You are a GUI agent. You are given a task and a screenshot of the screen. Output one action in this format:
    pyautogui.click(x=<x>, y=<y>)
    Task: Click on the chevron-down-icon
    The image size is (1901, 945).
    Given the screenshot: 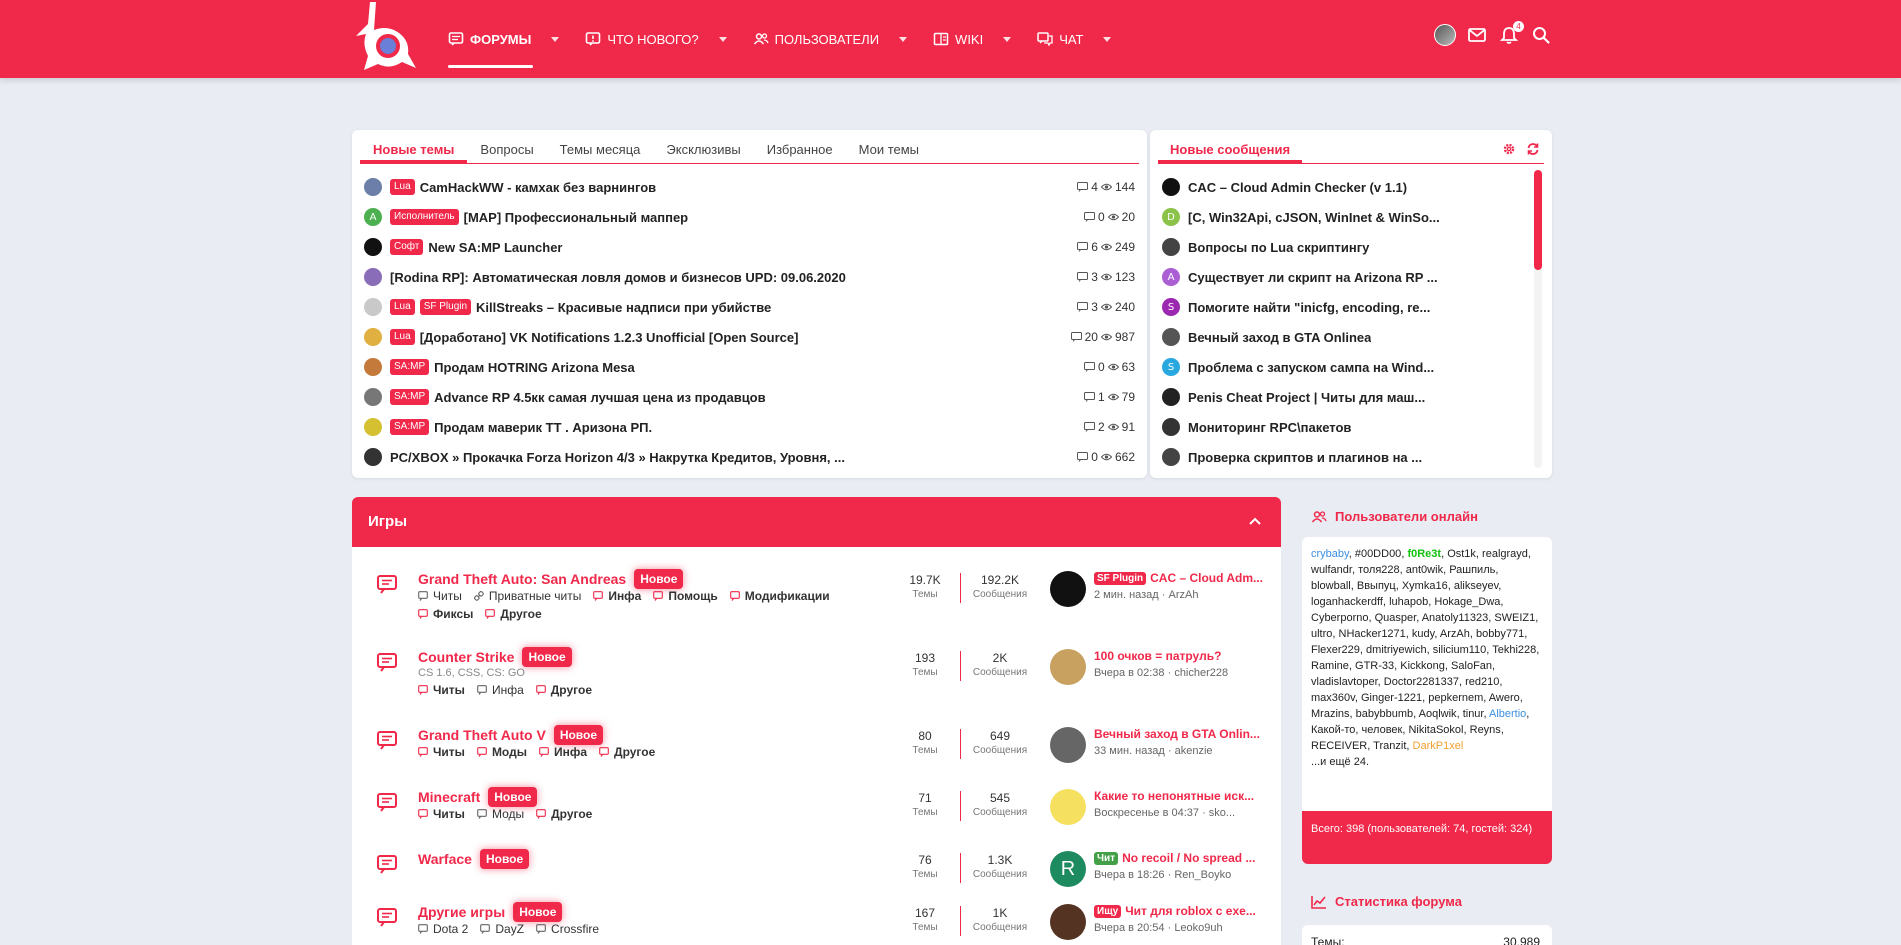 What is the action you would take?
    pyautogui.click(x=1007, y=39)
    